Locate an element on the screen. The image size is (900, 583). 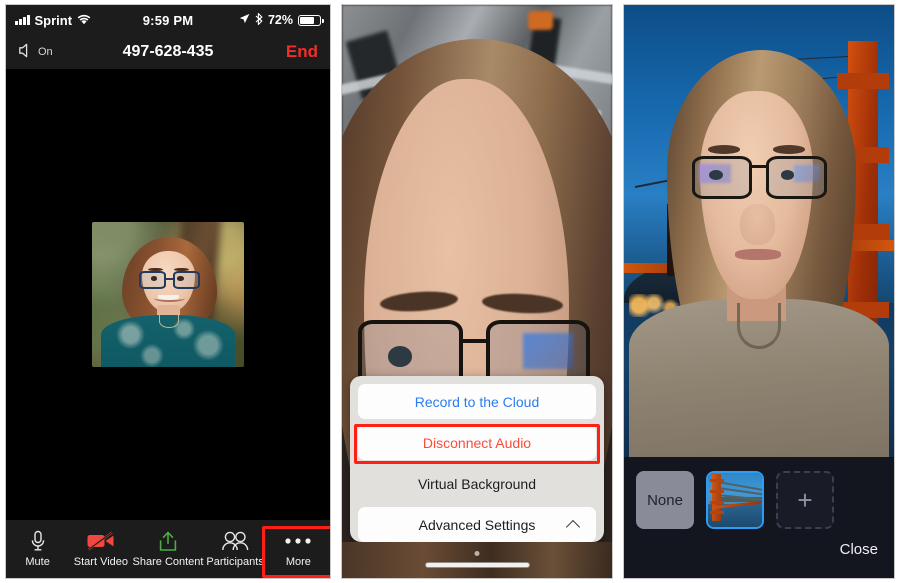
speaker-icon is located at coordinates (26, 52).